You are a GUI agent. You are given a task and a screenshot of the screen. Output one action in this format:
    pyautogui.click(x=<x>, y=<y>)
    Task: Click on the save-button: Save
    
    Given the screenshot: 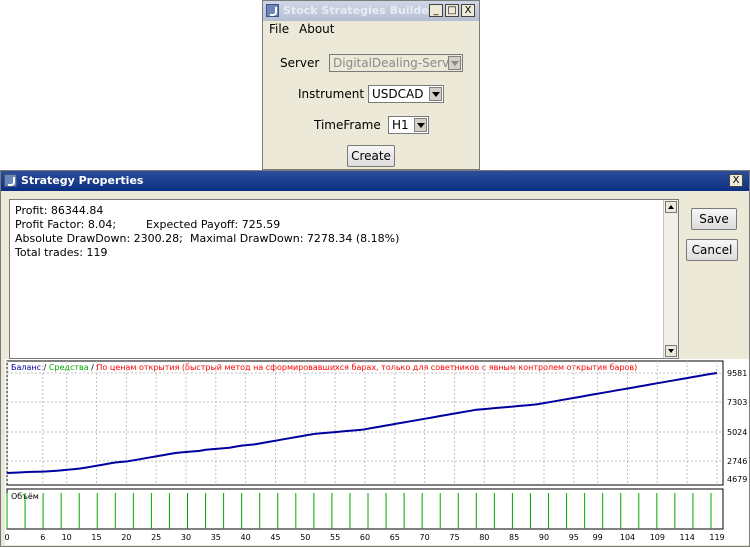 What is the action you would take?
    pyautogui.click(x=714, y=219)
    